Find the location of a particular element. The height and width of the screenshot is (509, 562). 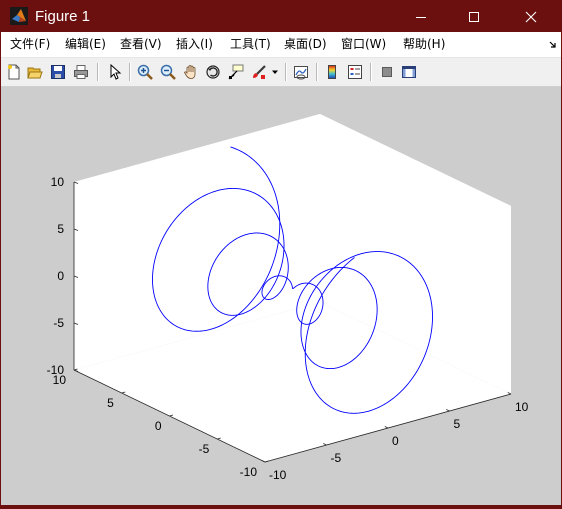

z-tick-label: 5 is located at coordinates (60, 229).